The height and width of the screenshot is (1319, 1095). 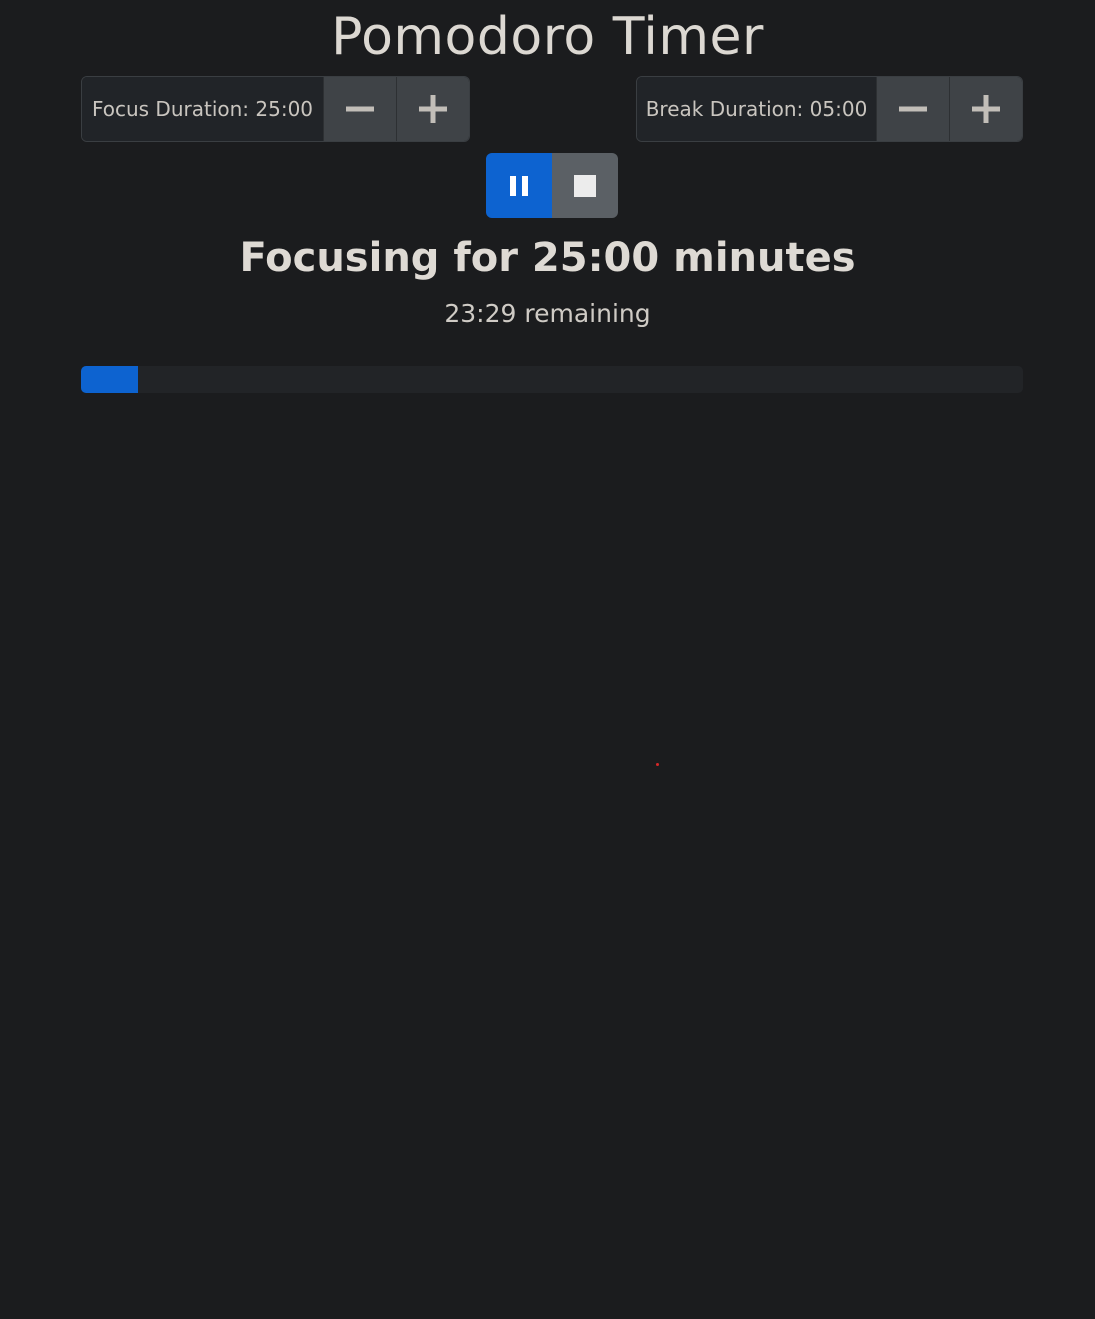 I want to click on progress-fill, so click(x=109, y=379).